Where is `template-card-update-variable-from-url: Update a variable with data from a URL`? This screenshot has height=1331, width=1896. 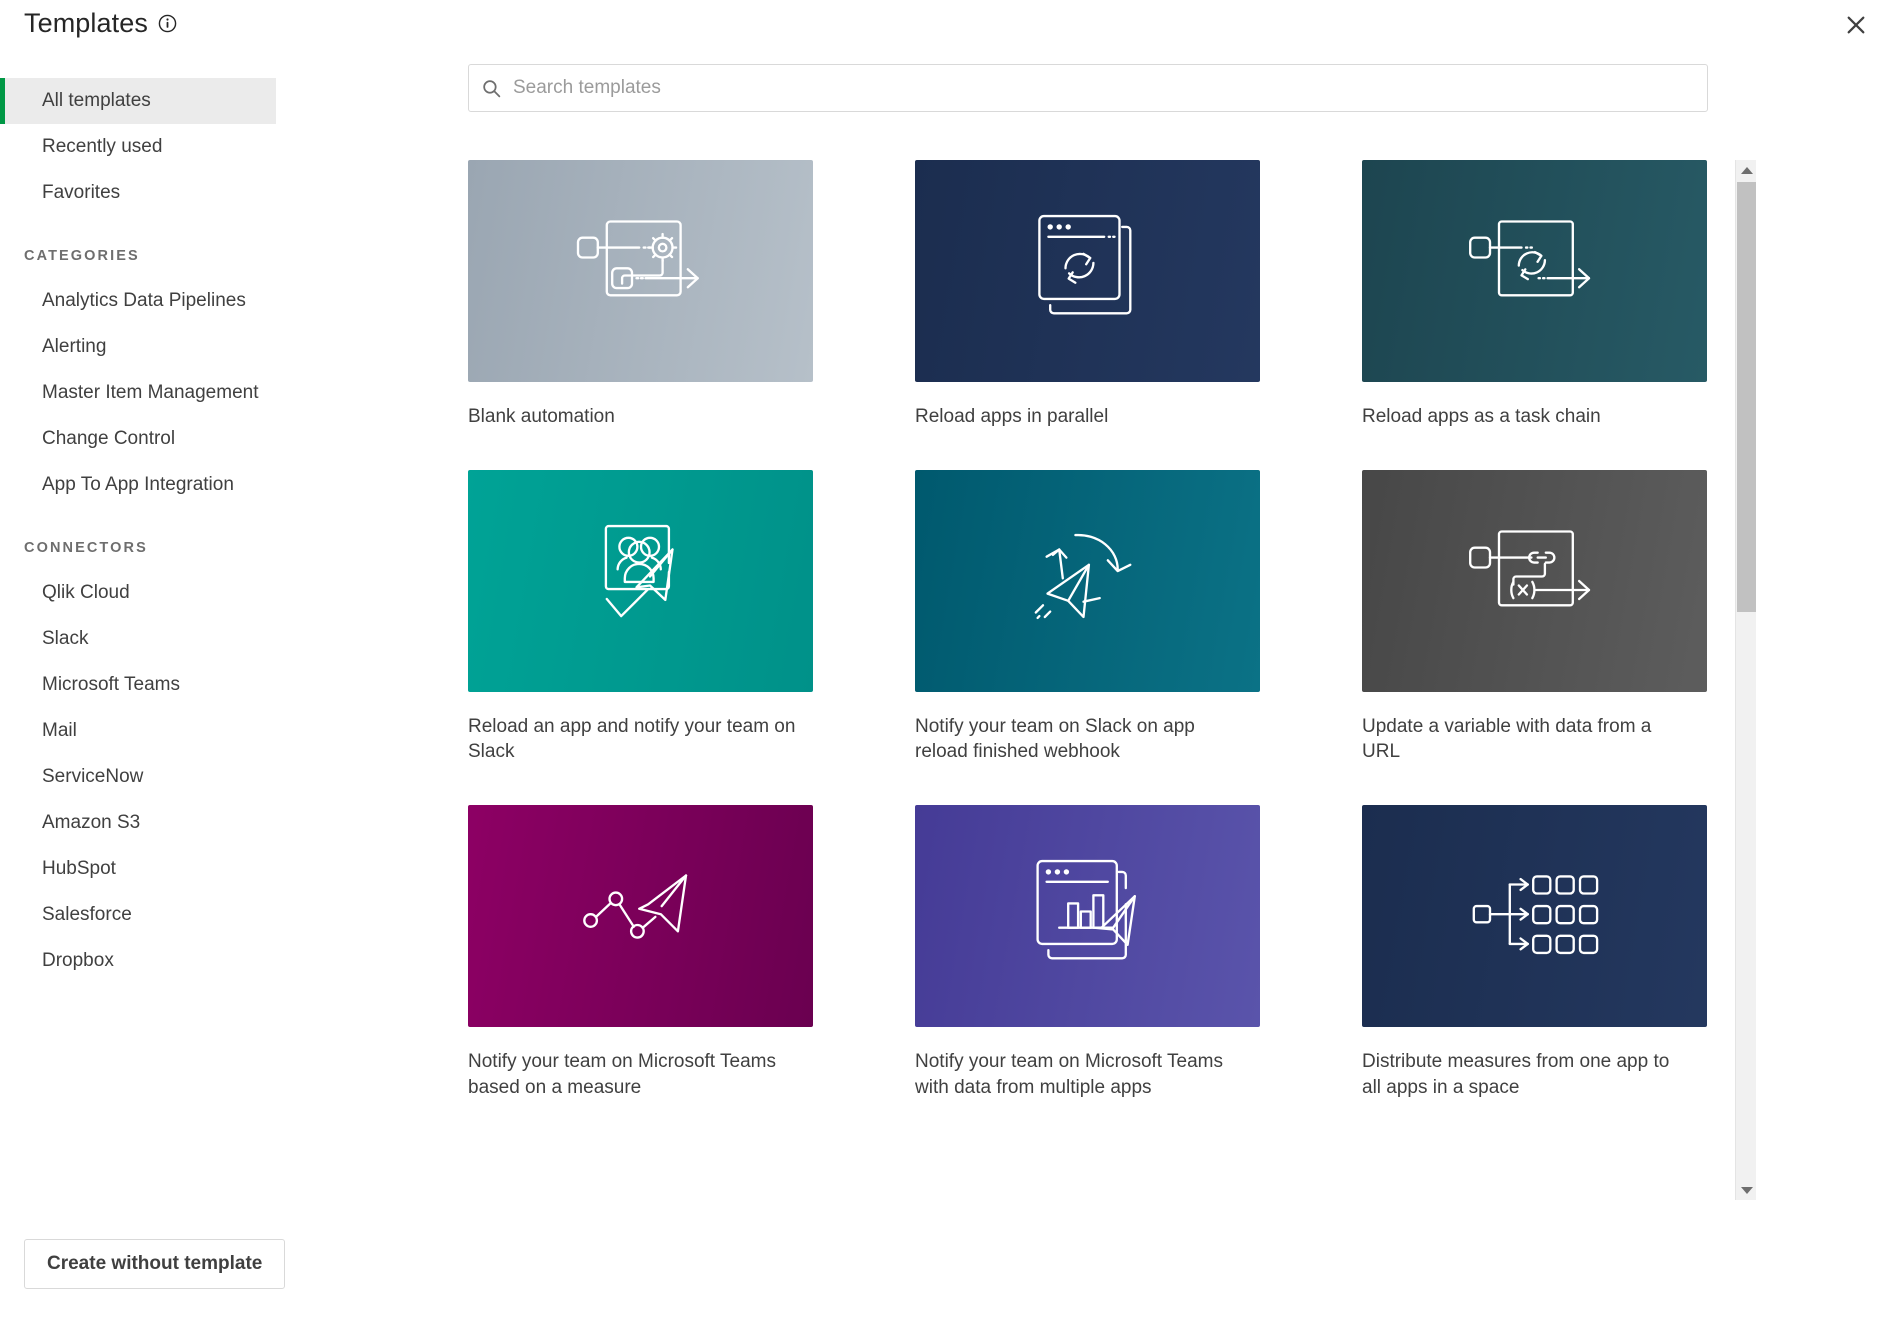 template-card-update-variable-from-url: Update a variable with data from a URL is located at coordinates (1534, 617).